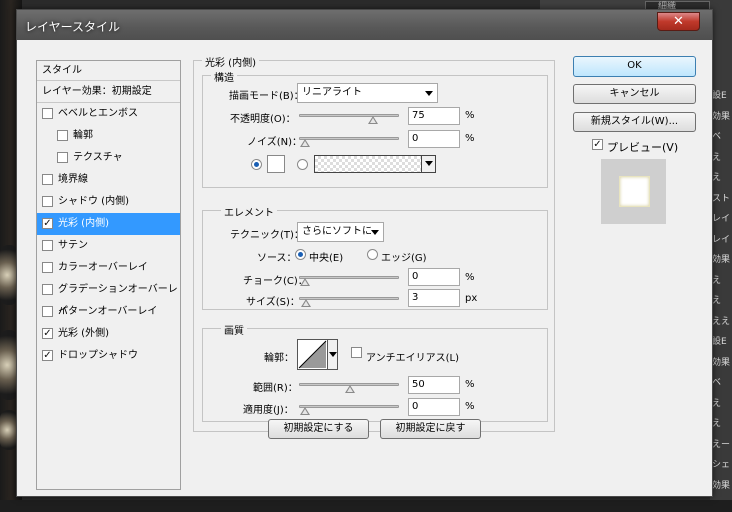 The width and height of the screenshot is (732, 512). I want to click on style-list-default: レイヤー効果：初期設定, so click(108, 92).